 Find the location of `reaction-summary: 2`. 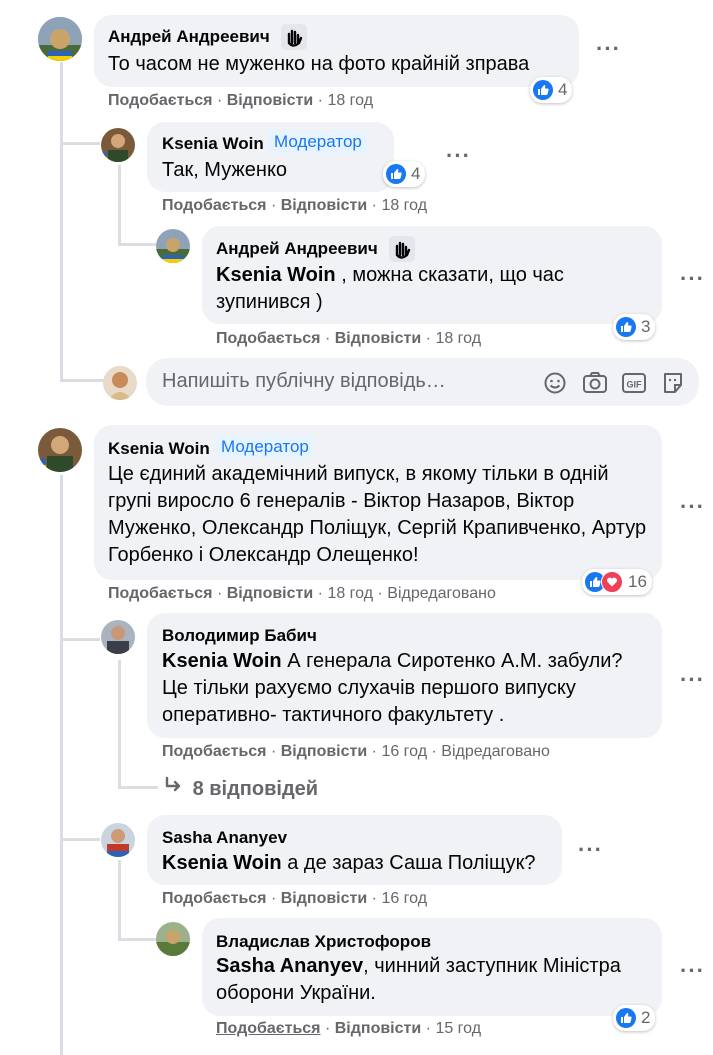

reaction-summary: 2 is located at coordinates (634, 1018).